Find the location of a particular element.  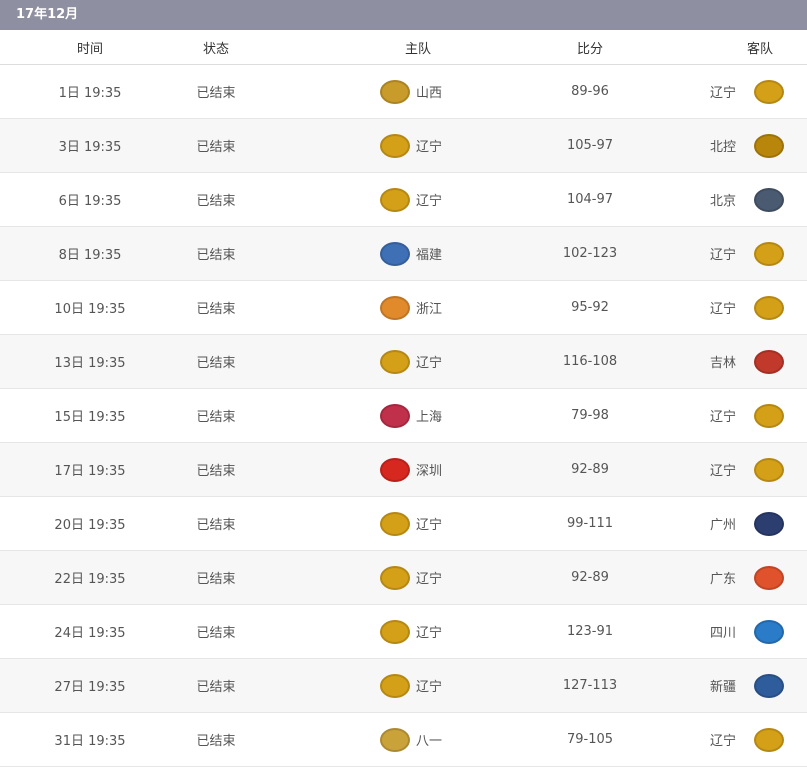

away-team: 吉林 is located at coordinates (756, 361).